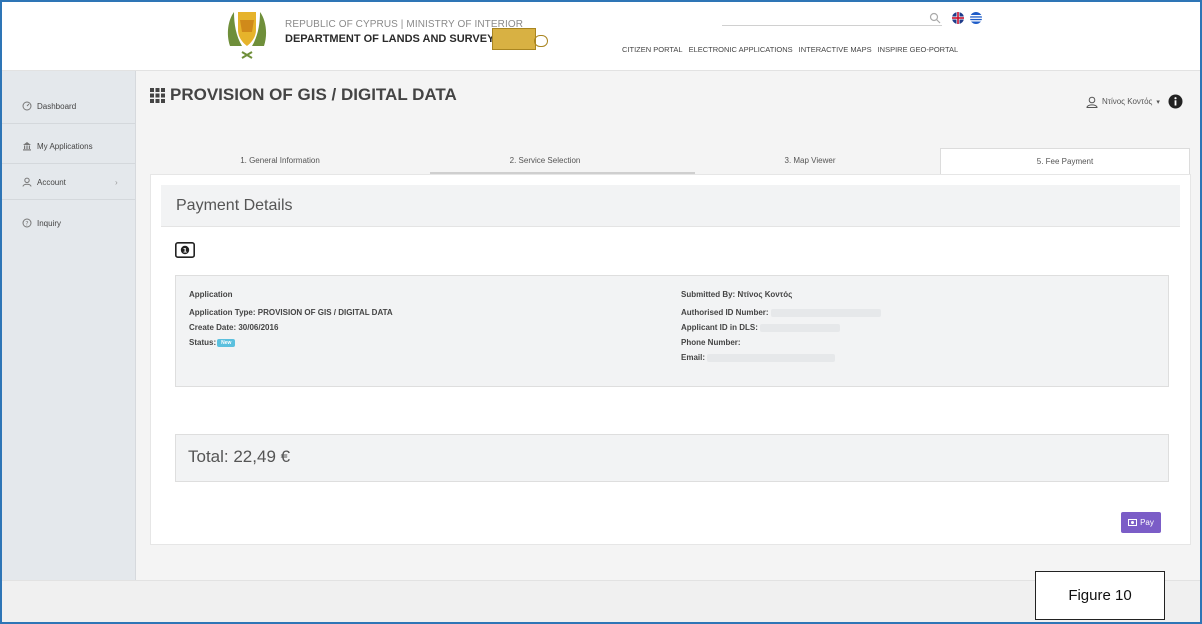 This screenshot has height=624, width=1202. I want to click on tab-label: 1. General Information, so click(280, 160).